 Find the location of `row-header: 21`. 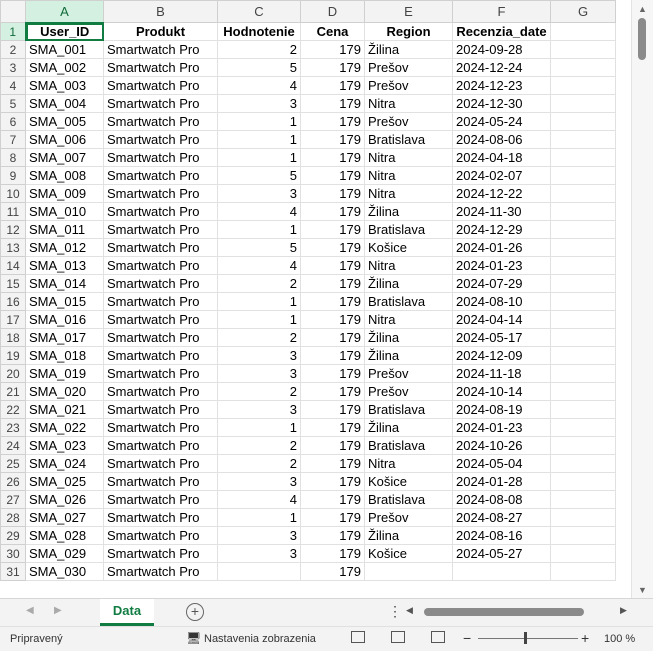

row-header: 21 is located at coordinates (13, 391).